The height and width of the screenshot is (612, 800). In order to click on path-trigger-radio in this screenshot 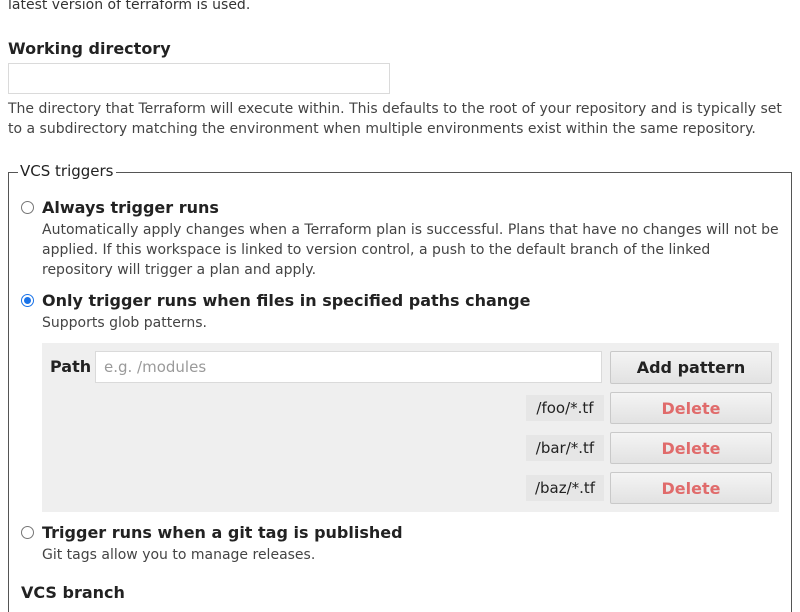, I will do `click(27, 300)`.